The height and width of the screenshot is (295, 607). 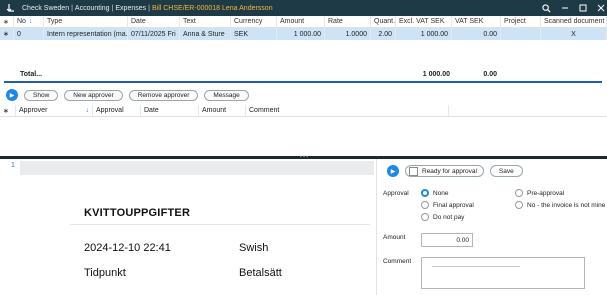 What do you see at coordinates (601, 8) in the screenshot?
I see `close-icon` at bounding box center [601, 8].